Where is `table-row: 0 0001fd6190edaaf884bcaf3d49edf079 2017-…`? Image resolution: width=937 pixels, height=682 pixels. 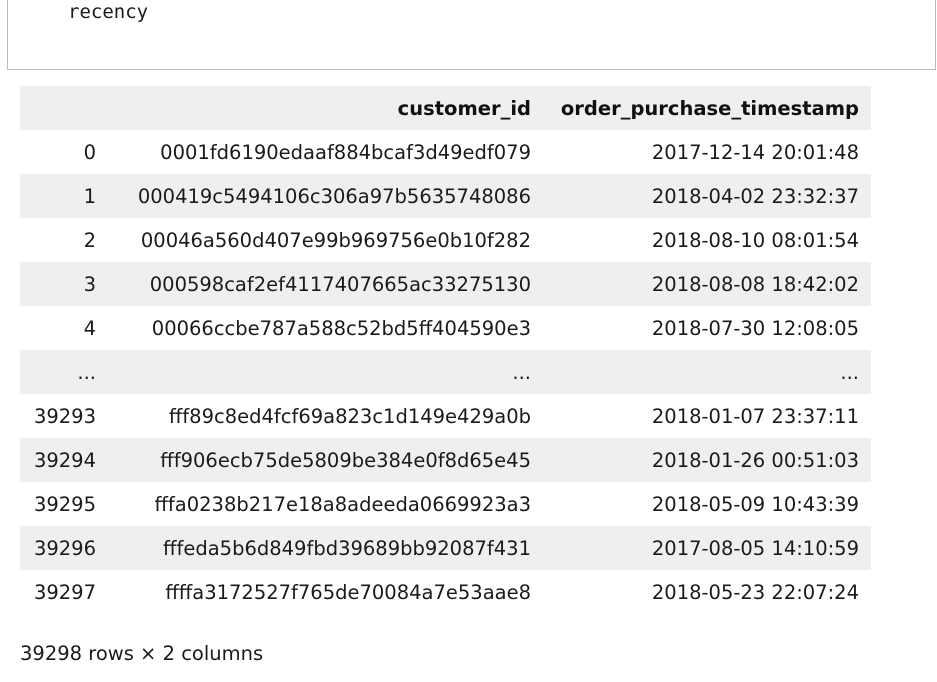 table-row: 0 0001fd6190edaaf884bcaf3d49edf079 2017-… is located at coordinates (445, 152).